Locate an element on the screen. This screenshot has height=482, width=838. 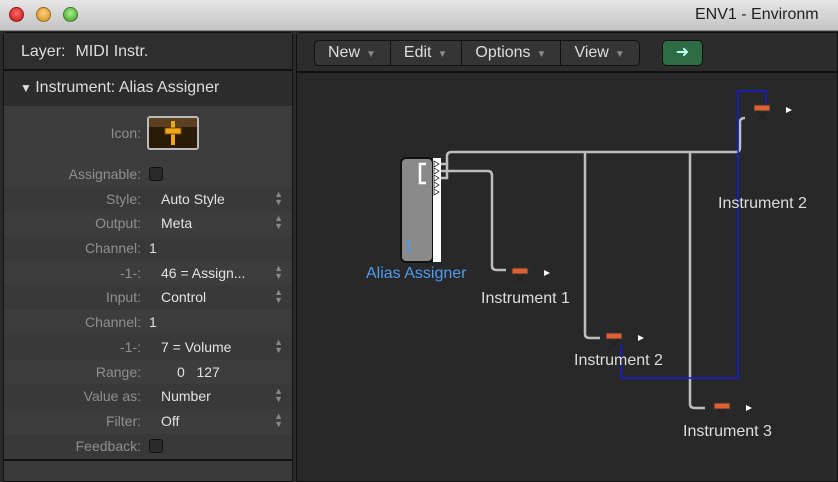
alias-assigner-label: Alias Assigner is located at coordinates (416, 274).